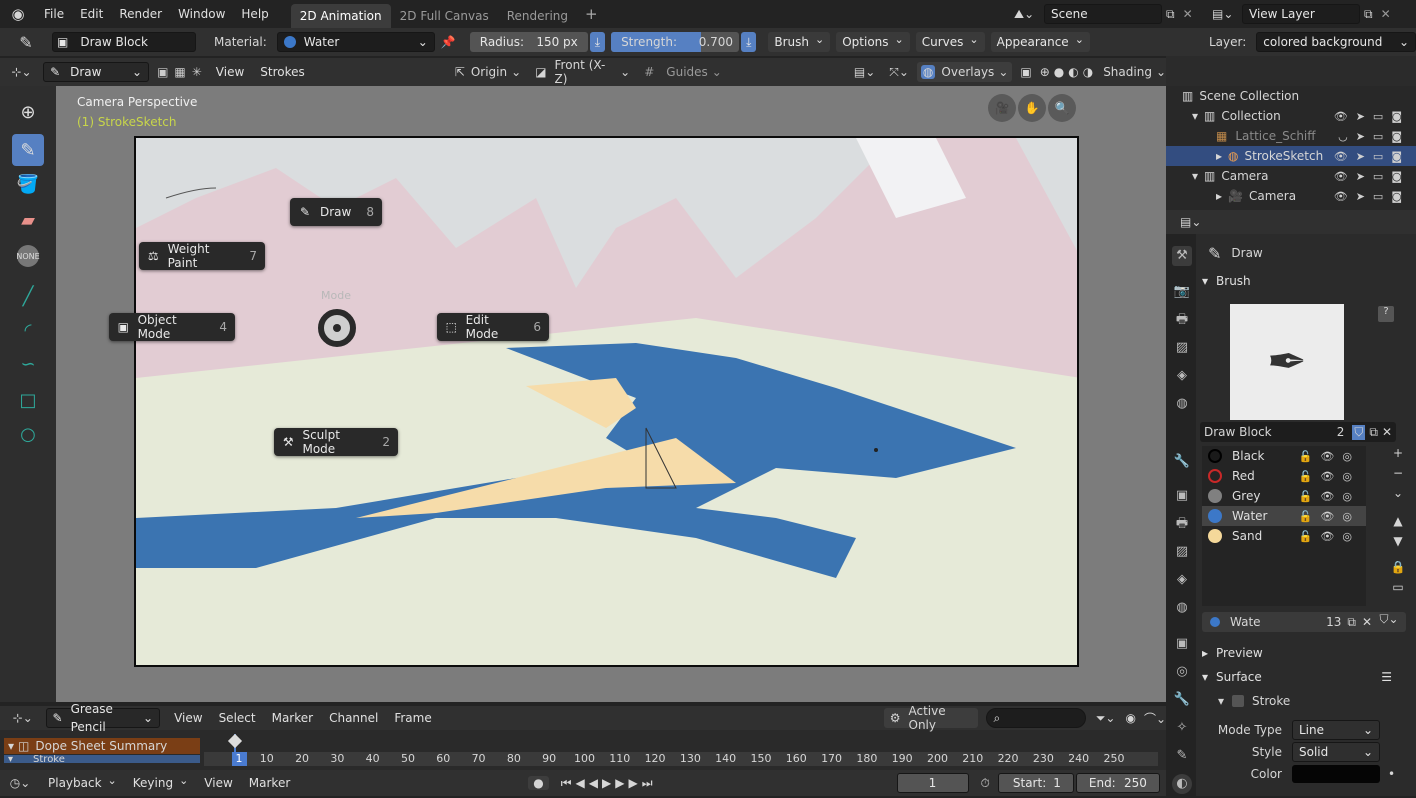 The image size is (1416, 798). What do you see at coordinates (1336, 42) in the screenshot?
I see `layer-selector: colored background ⌄` at bounding box center [1336, 42].